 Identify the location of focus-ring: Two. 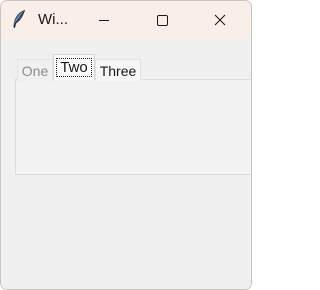
(74, 67).